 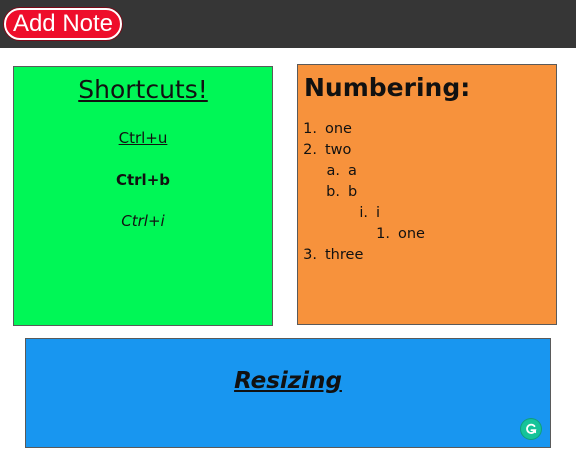 I want to click on list-text: i, so click(x=378, y=213).